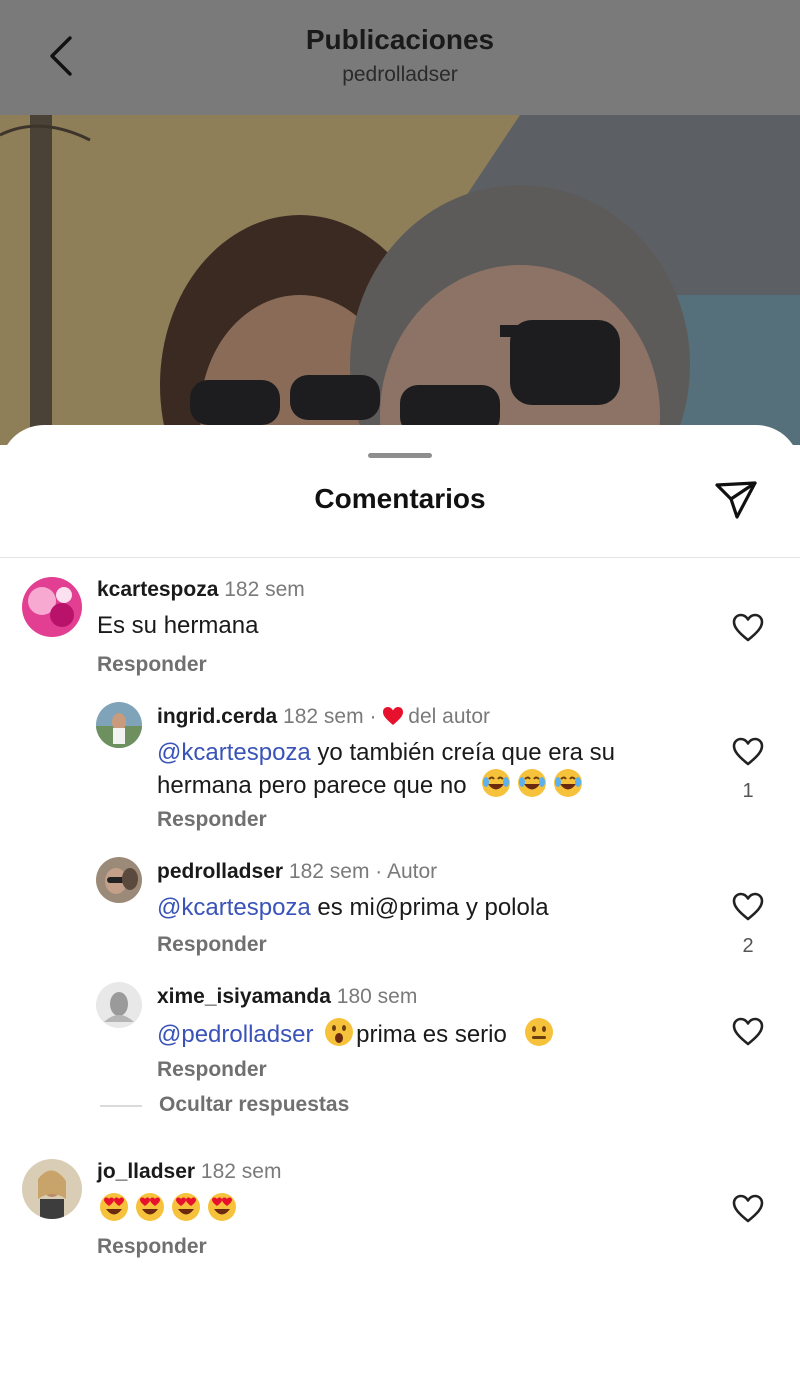  Describe the element at coordinates (736, 500) in the screenshot. I see `filter-icon` at that location.